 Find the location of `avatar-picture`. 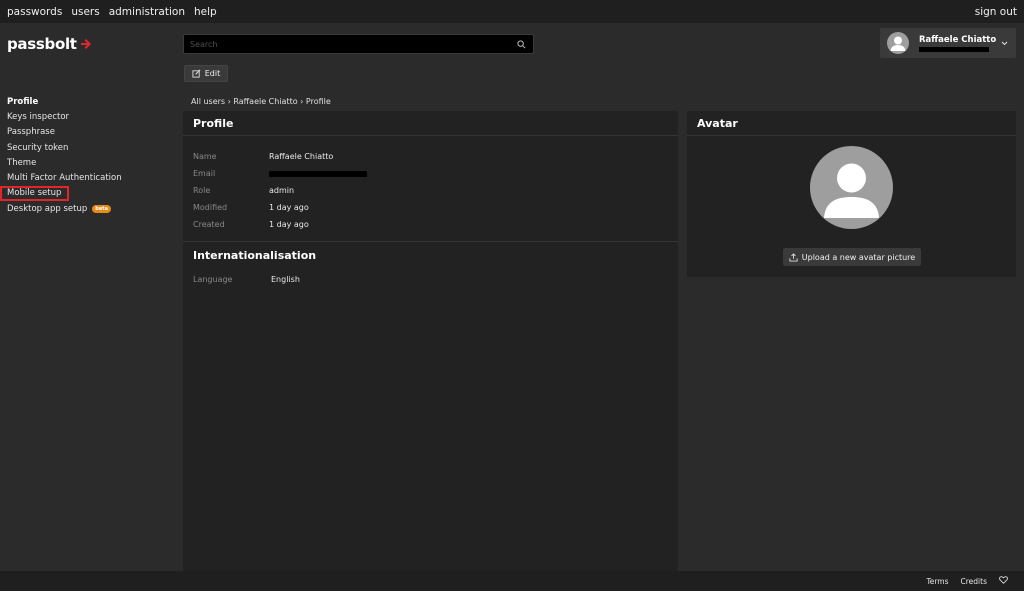

avatar-picture is located at coordinates (851, 187).